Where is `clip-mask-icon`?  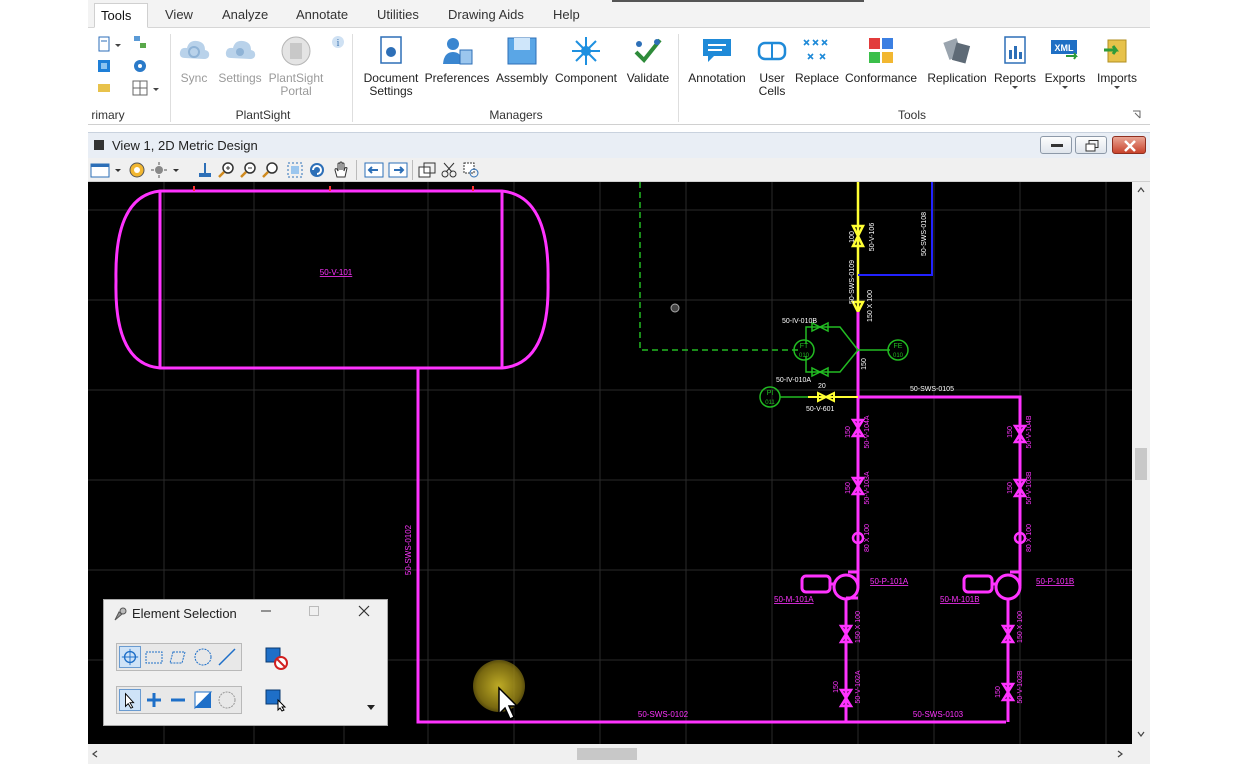
clip-mask-icon is located at coordinates (471, 170).